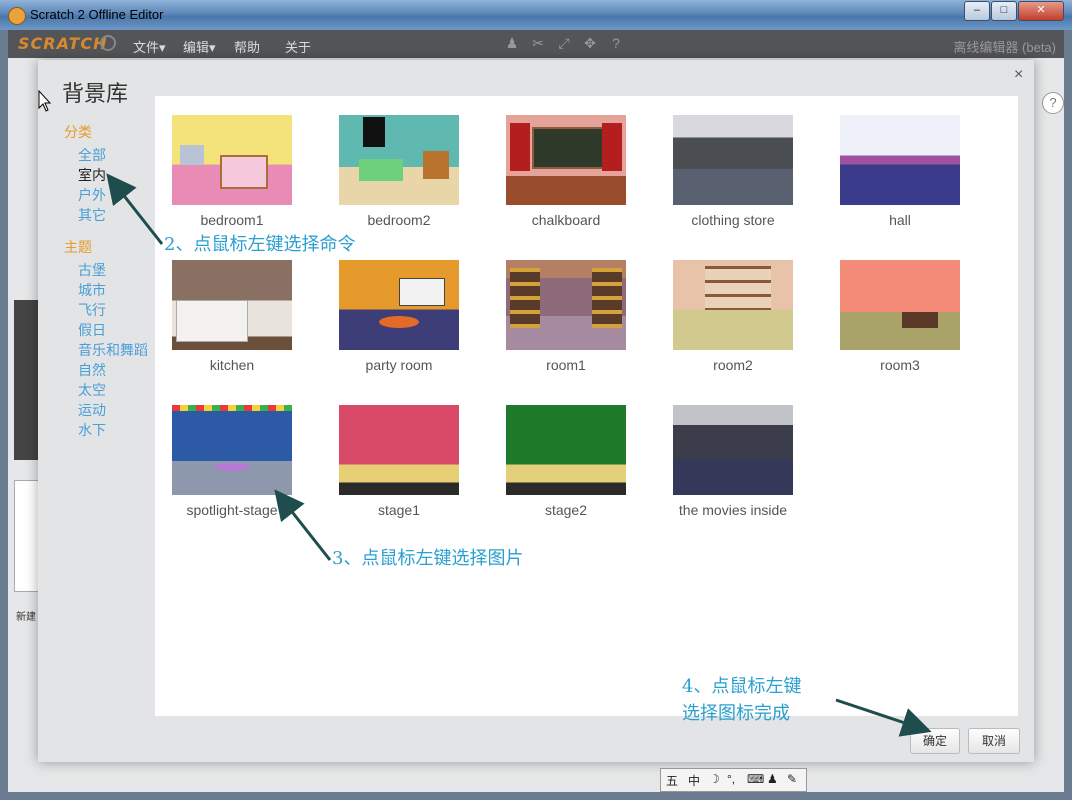  Describe the element at coordinates (731, 779) in the screenshot. I see `ime-punct-icon: °,` at that location.